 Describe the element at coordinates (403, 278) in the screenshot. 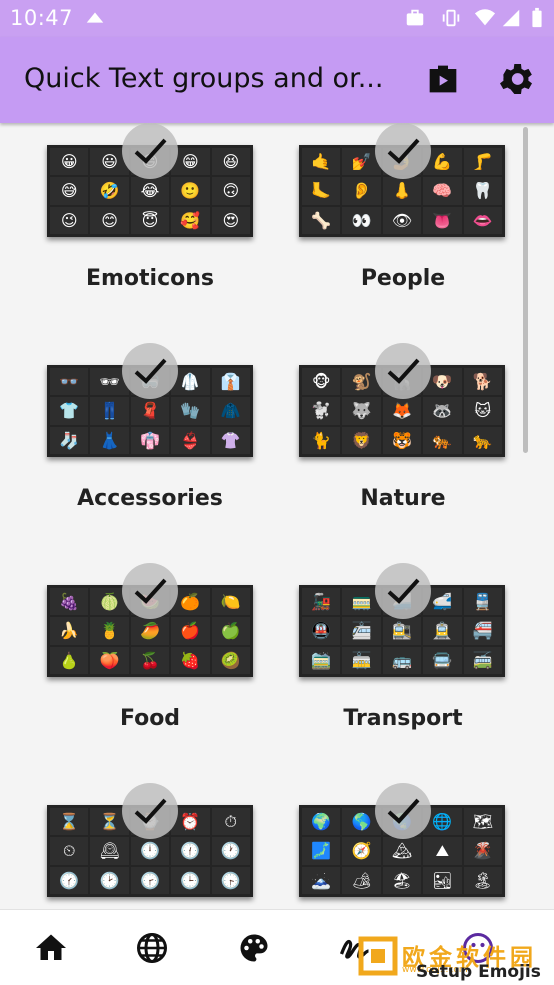

I see `group-label: People` at that location.